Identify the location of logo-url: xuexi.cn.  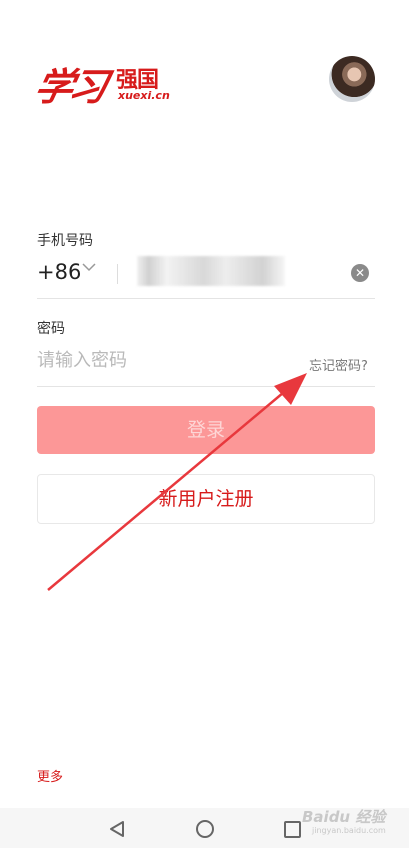
(144, 95).